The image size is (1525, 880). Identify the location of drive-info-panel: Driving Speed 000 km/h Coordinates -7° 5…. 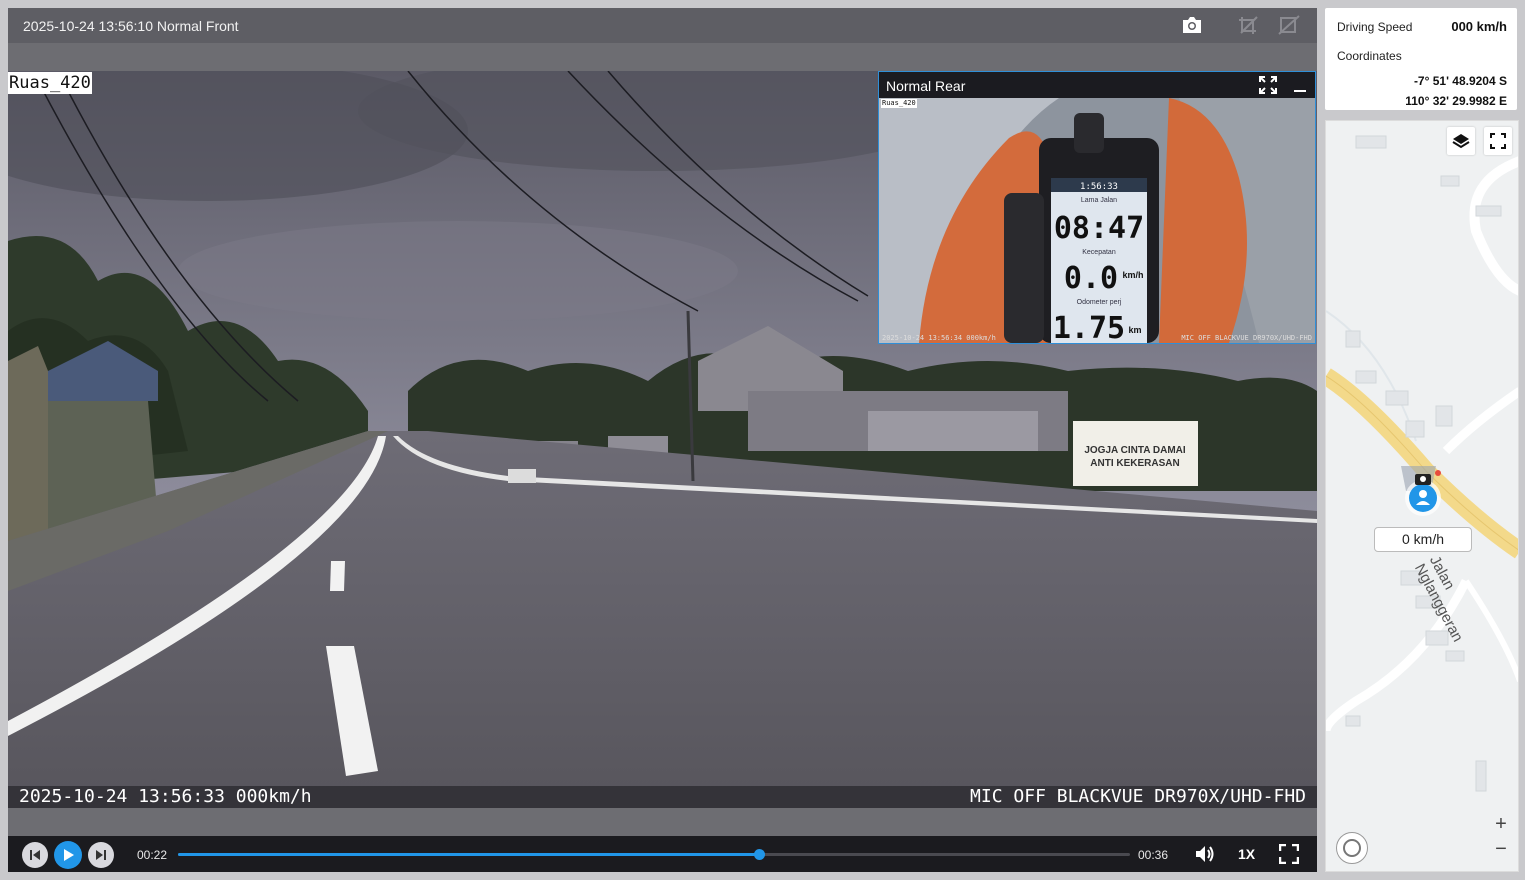
(1421, 59).